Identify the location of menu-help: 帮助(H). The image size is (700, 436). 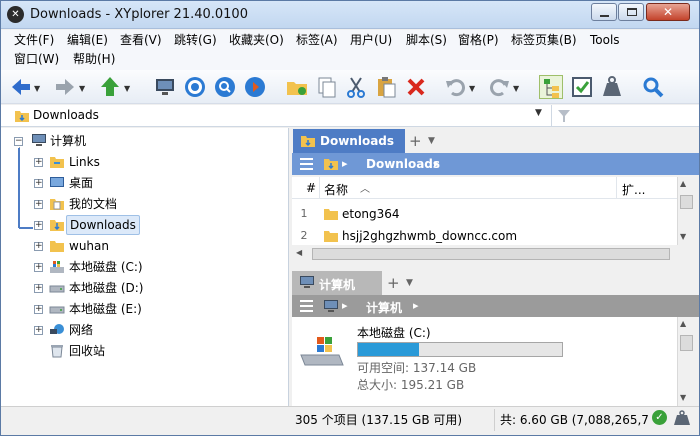
(94, 59).